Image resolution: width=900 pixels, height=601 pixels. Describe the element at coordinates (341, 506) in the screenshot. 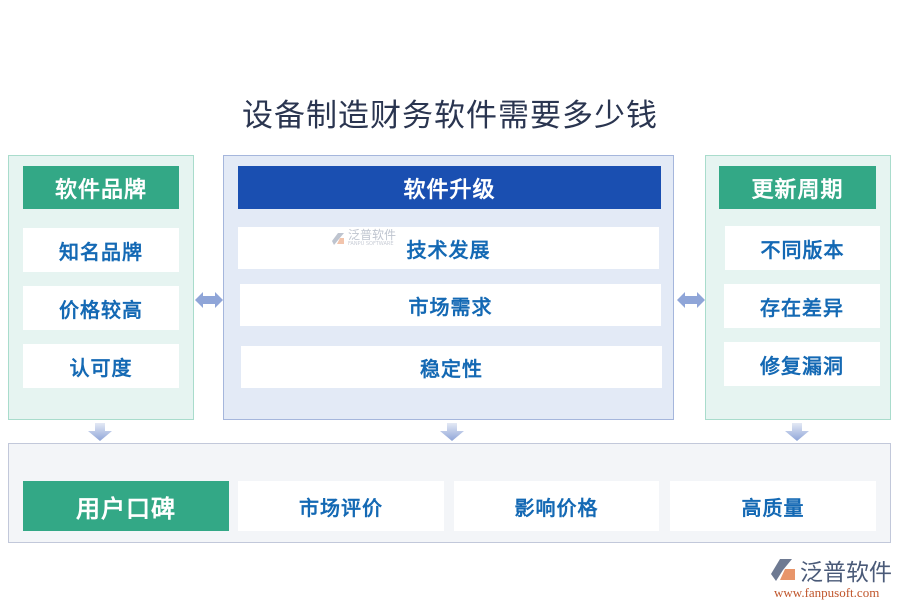

I see `reputation-item: 市场评价` at that location.